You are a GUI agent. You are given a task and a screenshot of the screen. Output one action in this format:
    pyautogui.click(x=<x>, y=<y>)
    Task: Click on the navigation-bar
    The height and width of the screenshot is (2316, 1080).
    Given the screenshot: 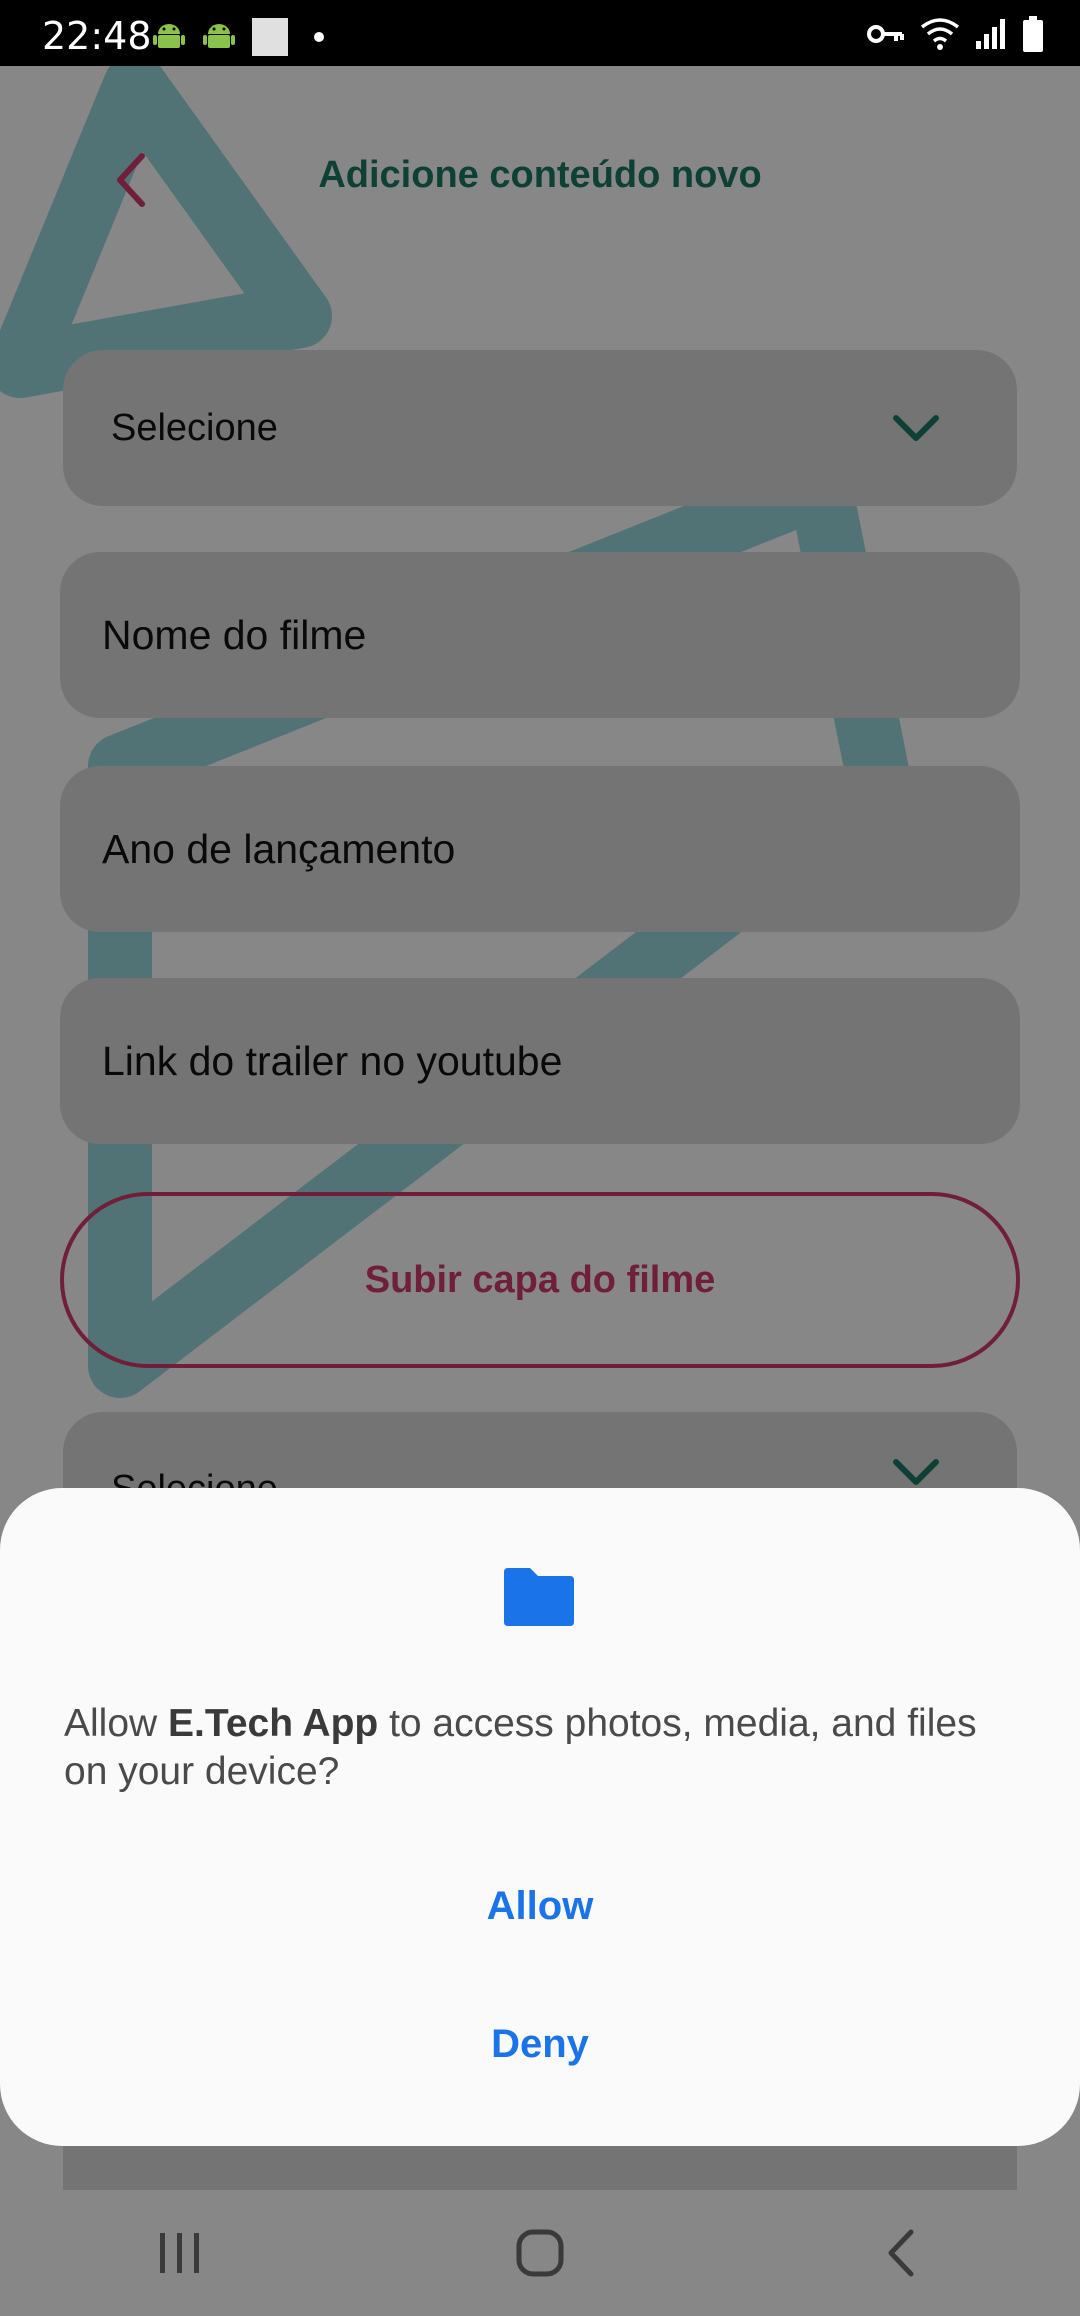 What is the action you would take?
    pyautogui.click(x=540, y=2253)
    